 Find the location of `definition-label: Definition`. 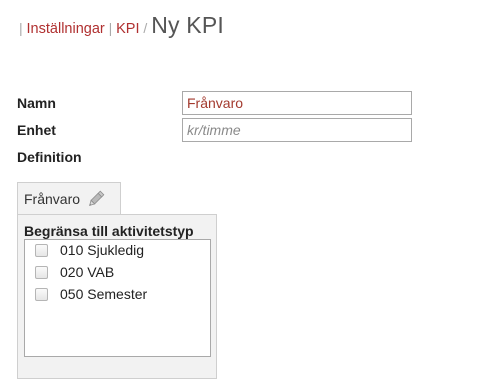

definition-label: Definition is located at coordinates (49, 157).